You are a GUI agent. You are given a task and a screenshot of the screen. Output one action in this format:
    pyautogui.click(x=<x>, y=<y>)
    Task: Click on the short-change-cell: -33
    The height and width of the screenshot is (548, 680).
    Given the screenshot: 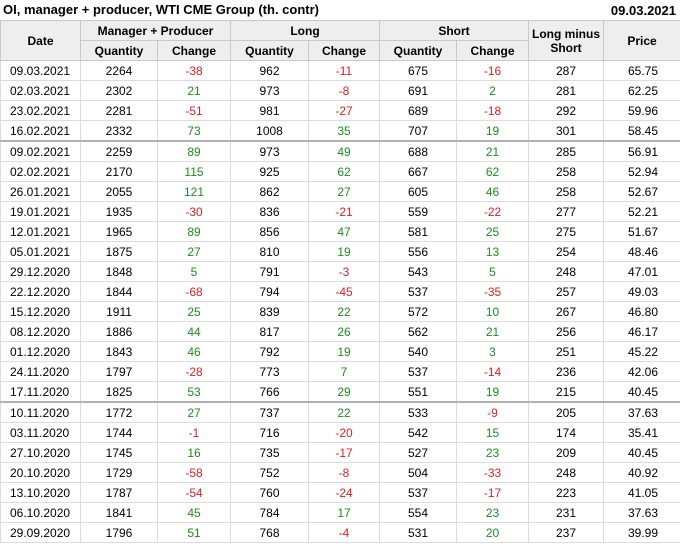 What is the action you would take?
    pyautogui.click(x=493, y=472)
    